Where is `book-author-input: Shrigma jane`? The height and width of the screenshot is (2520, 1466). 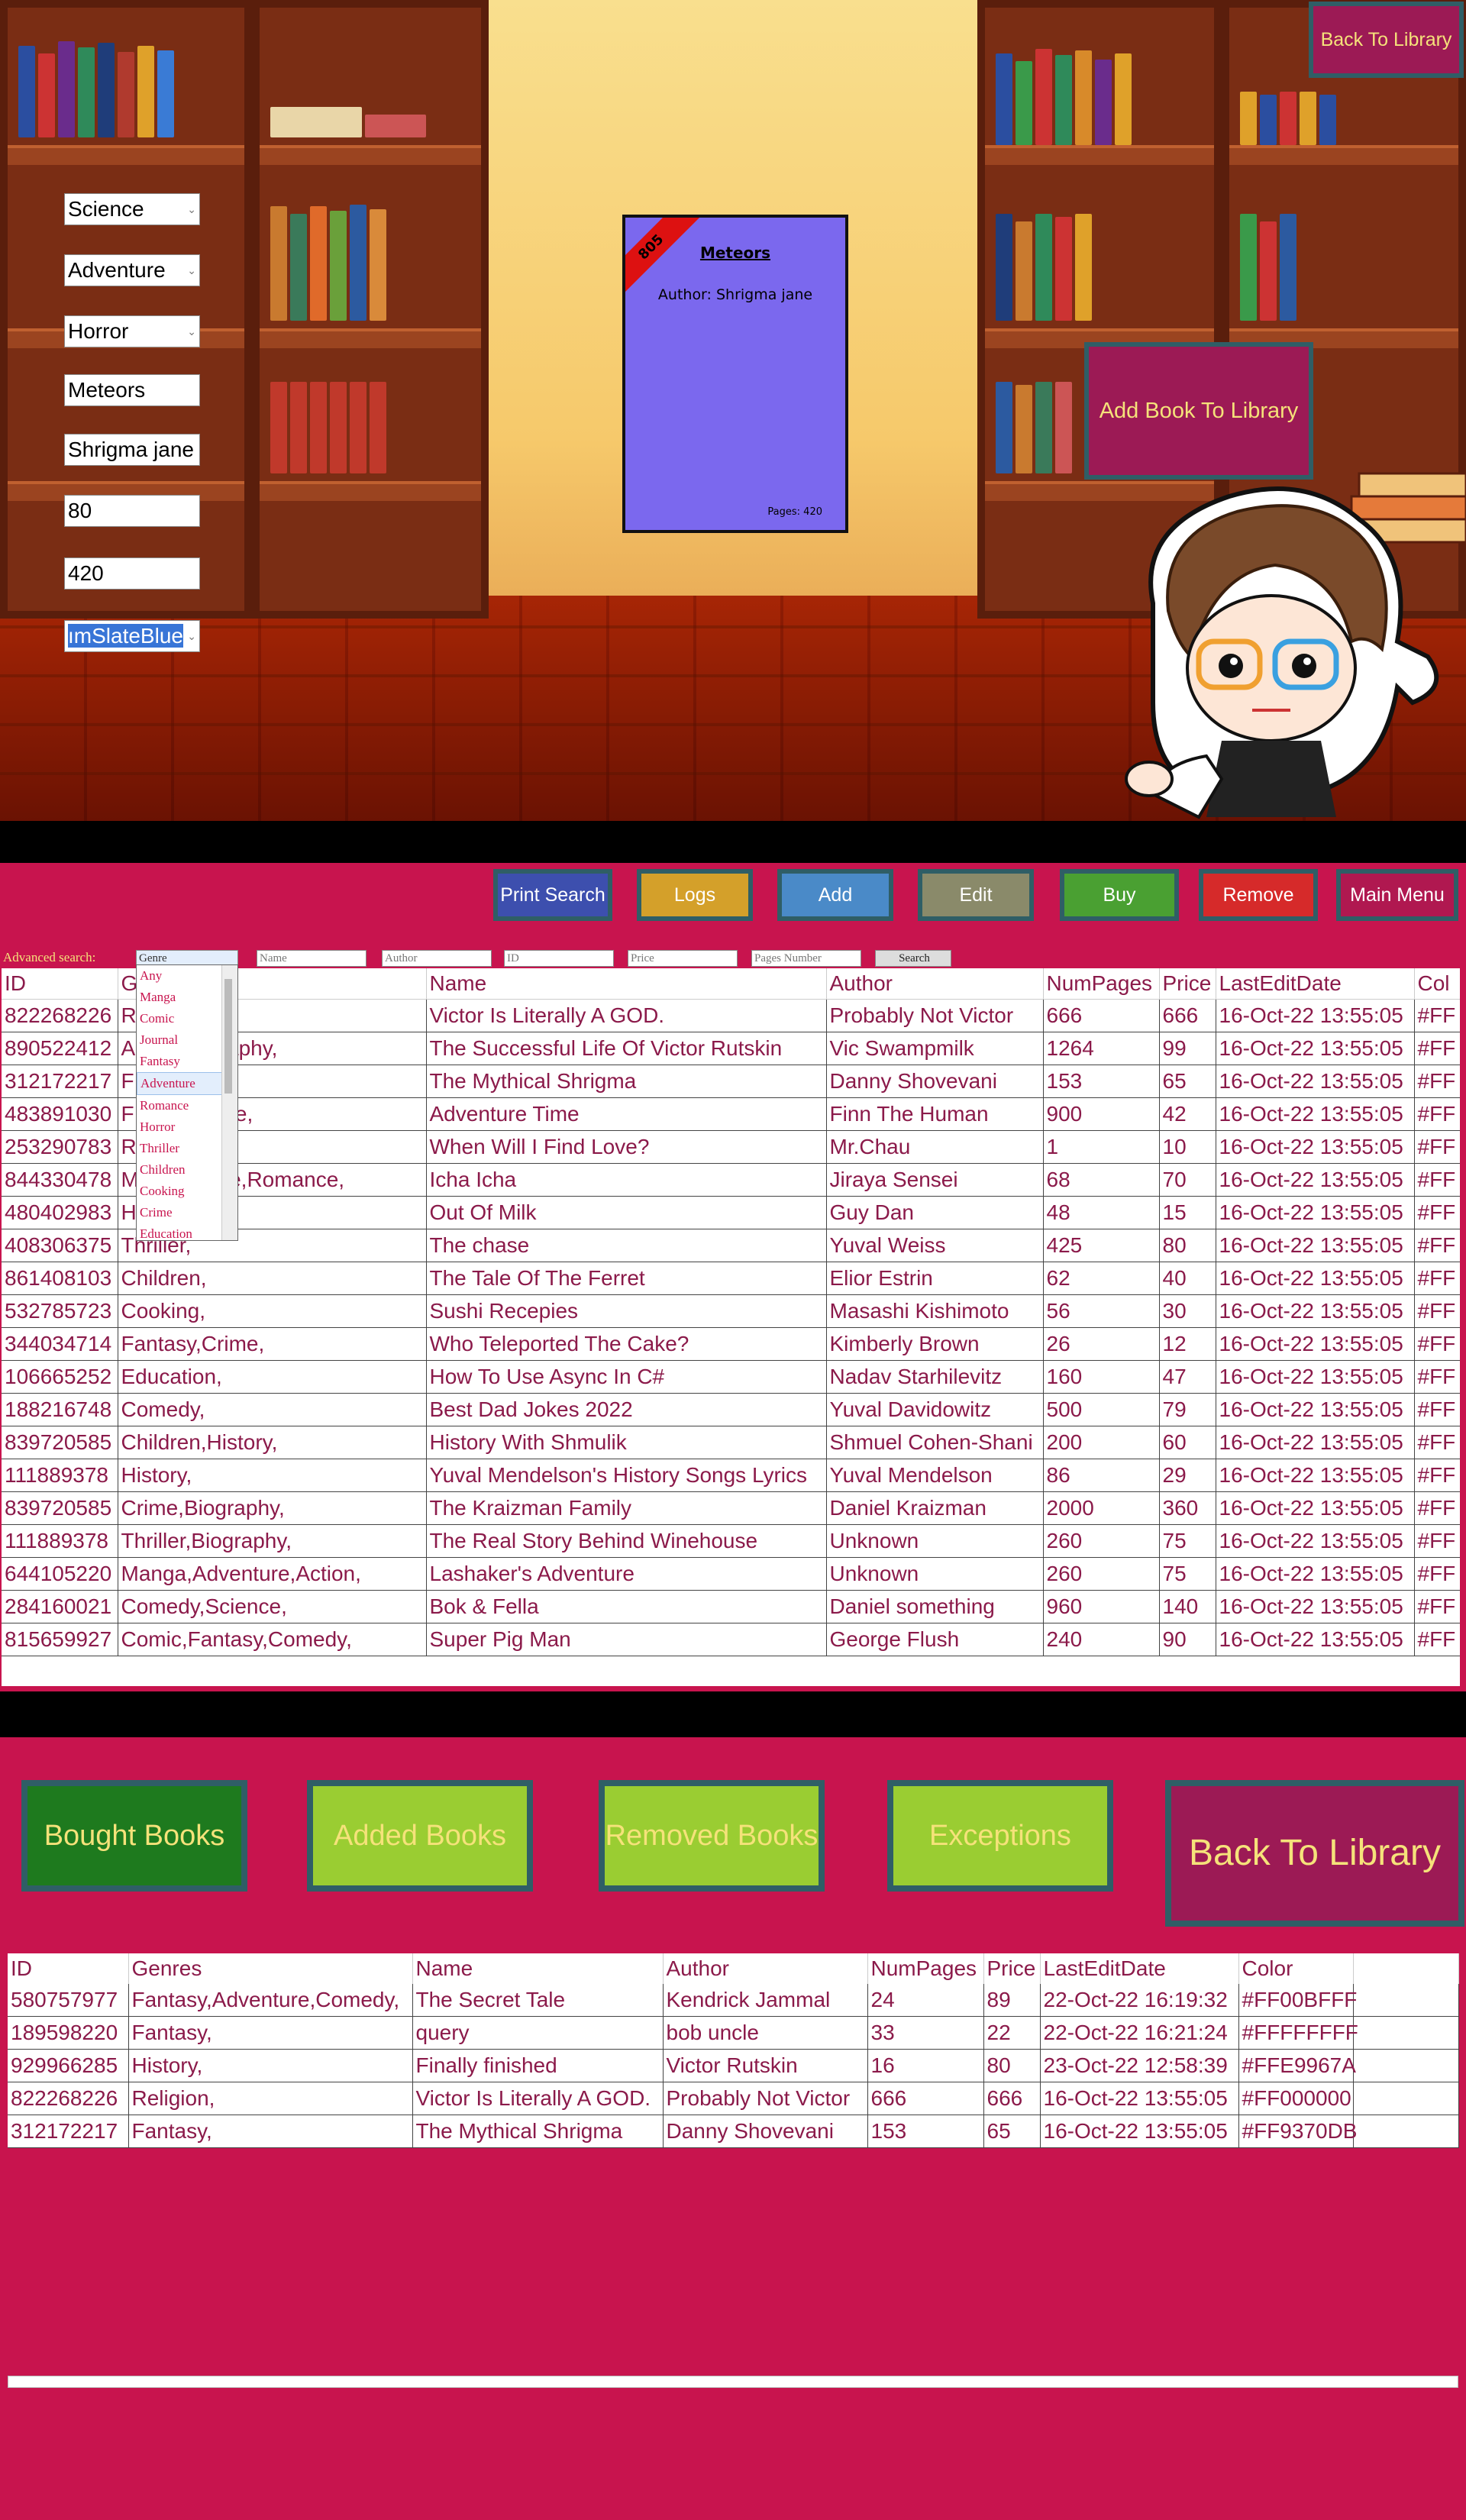
book-author-input: Shrigma jane is located at coordinates (132, 450).